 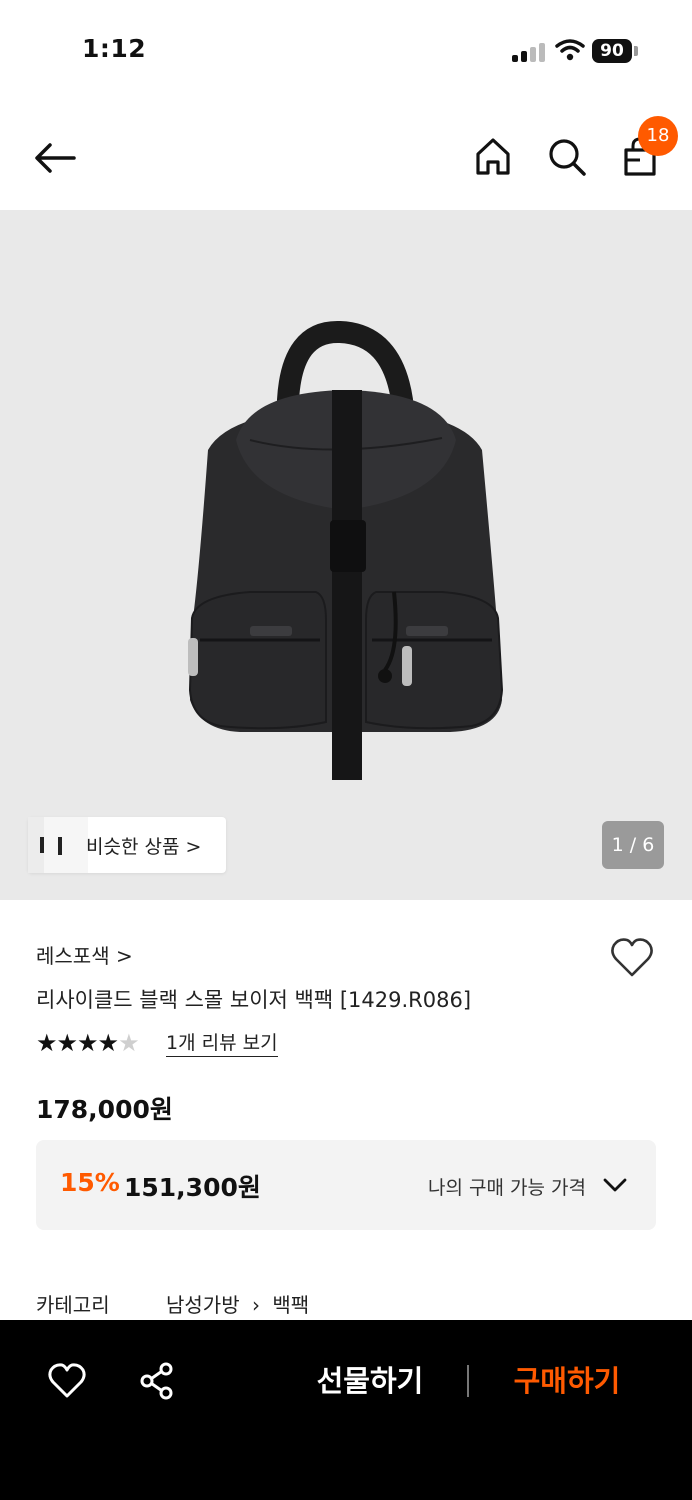 What do you see at coordinates (468, 1381) in the screenshot?
I see `divider` at bounding box center [468, 1381].